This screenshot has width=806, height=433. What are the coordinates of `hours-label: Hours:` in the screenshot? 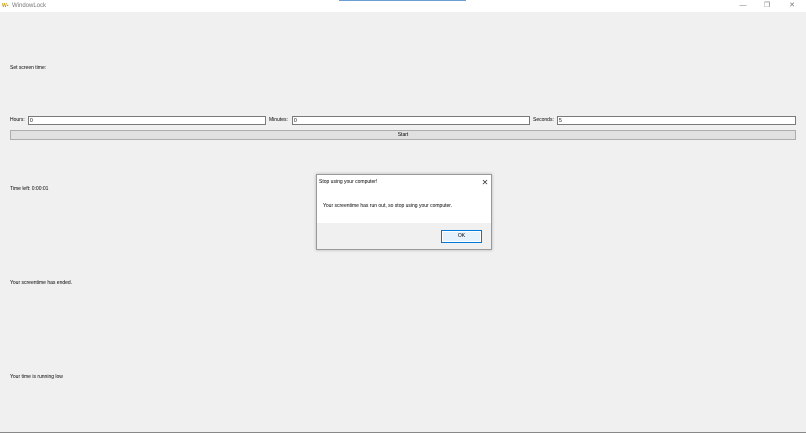 It's located at (17, 120).